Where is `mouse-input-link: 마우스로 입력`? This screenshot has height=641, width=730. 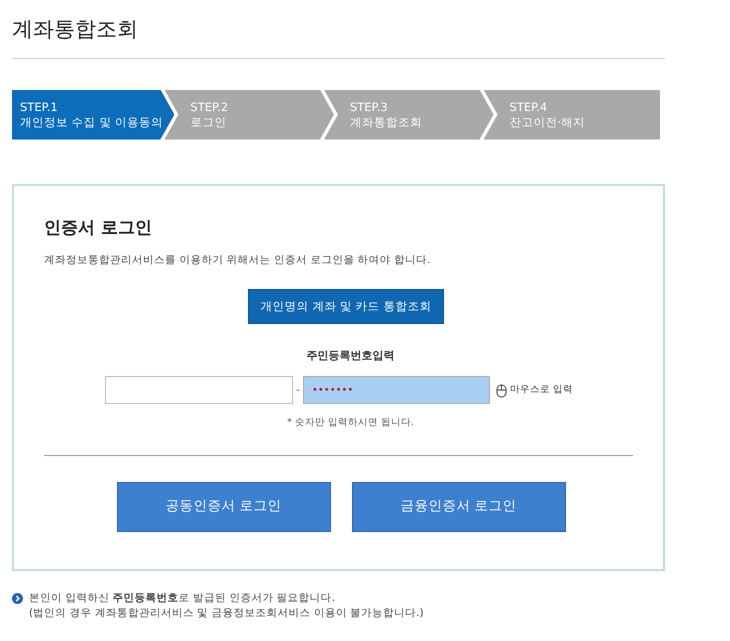 mouse-input-link: 마우스로 입력 is located at coordinates (542, 390).